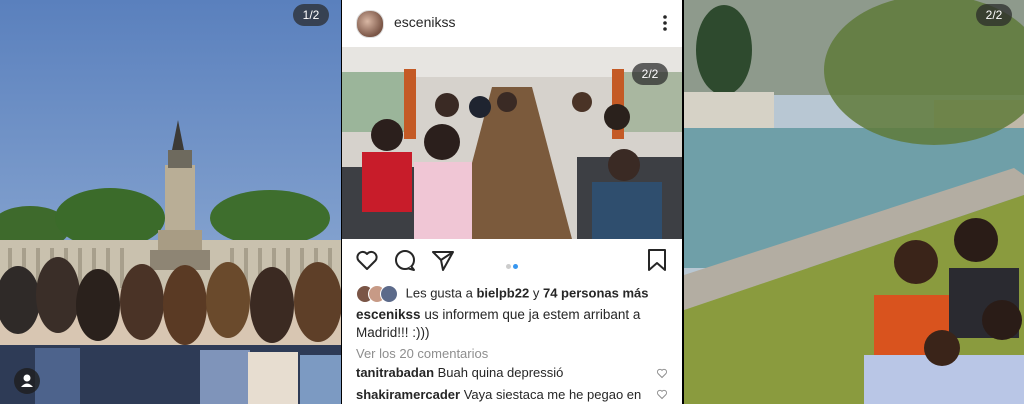 The height and width of the screenshot is (404, 1024). I want to click on comment-row: tanitrabadan Buah quina depressió, so click(506, 372).